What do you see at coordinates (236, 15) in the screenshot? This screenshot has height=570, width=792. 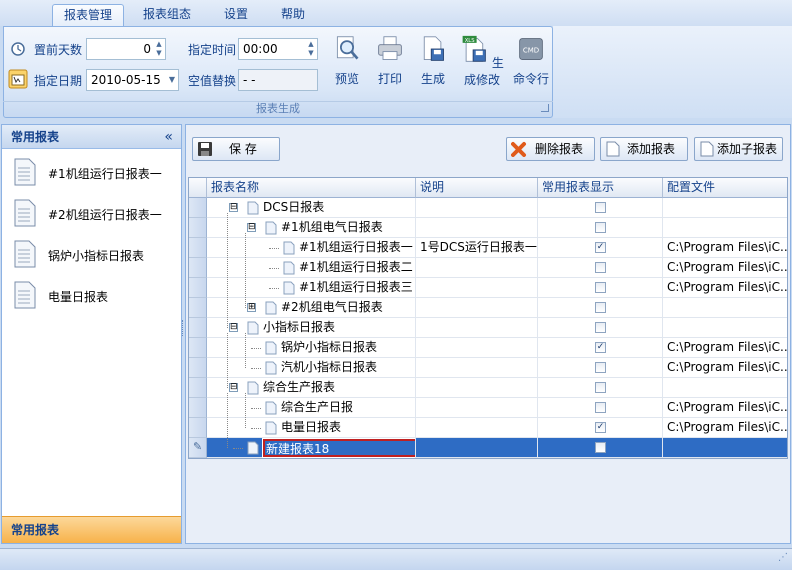 I see `tab-settings: 设置` at bounding box center [236, 15].